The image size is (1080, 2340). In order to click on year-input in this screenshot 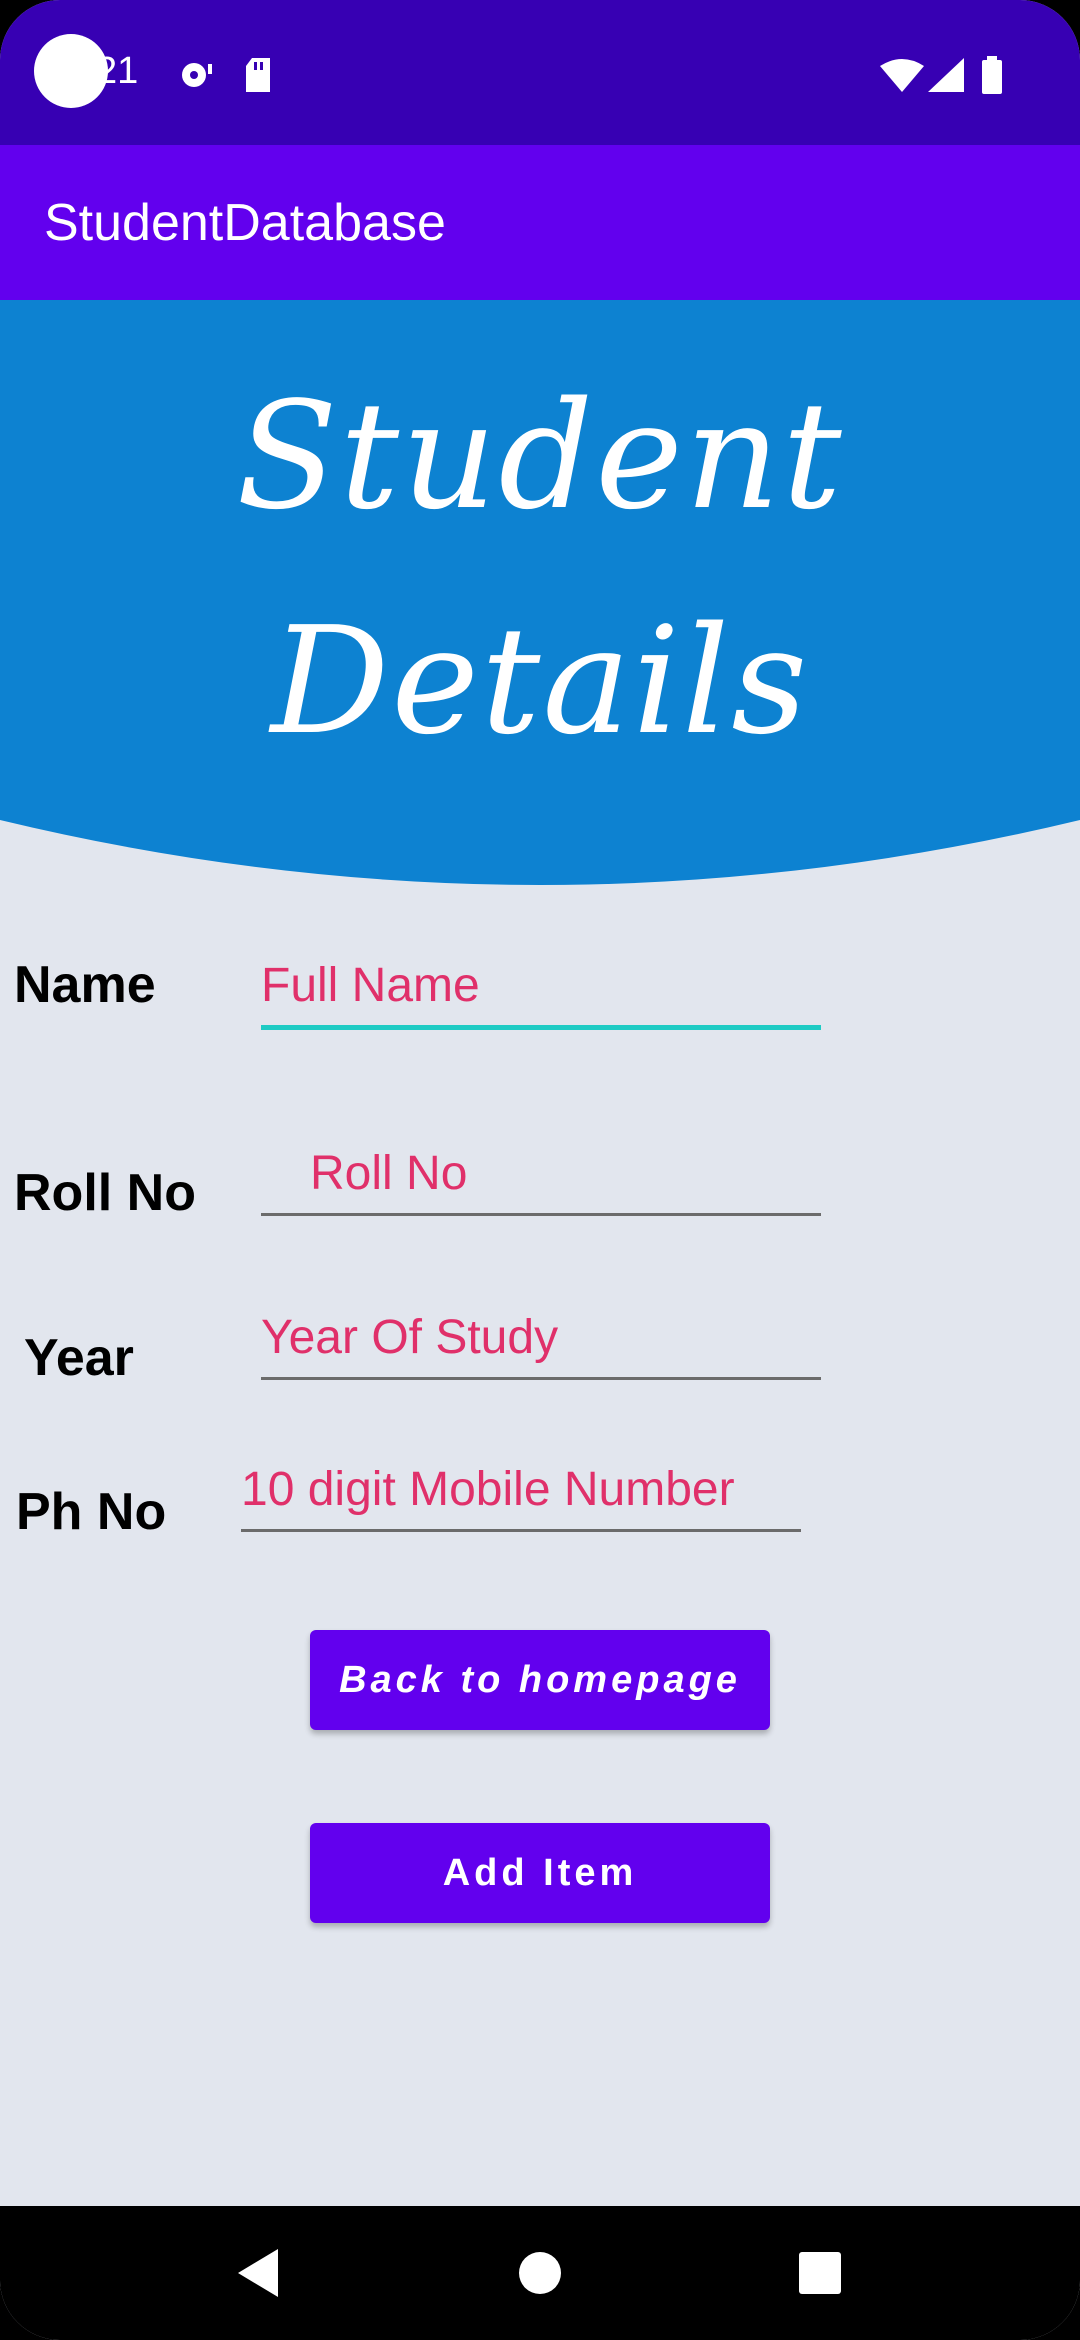, I will do `click(541, 1338)`.